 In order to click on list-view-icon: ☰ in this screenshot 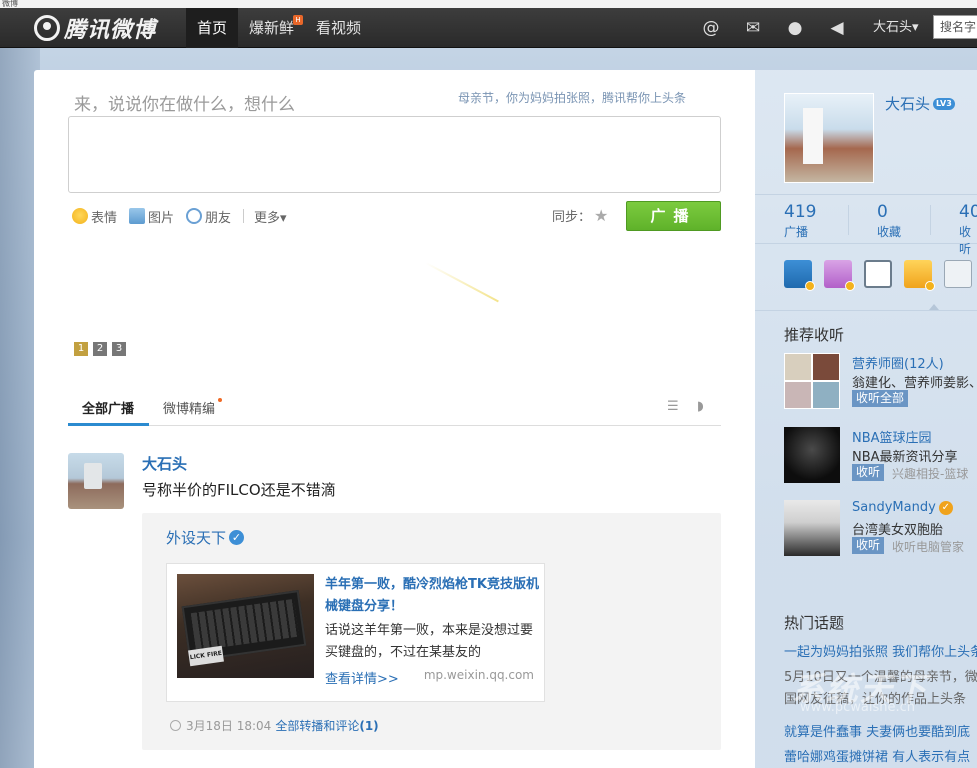, I will do `click(674, 407)`.